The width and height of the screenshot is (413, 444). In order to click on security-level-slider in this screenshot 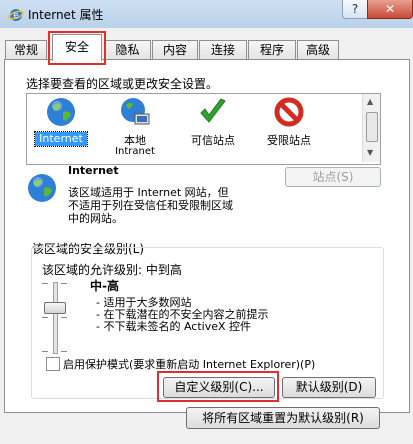, I will do `click(55, 318)`.